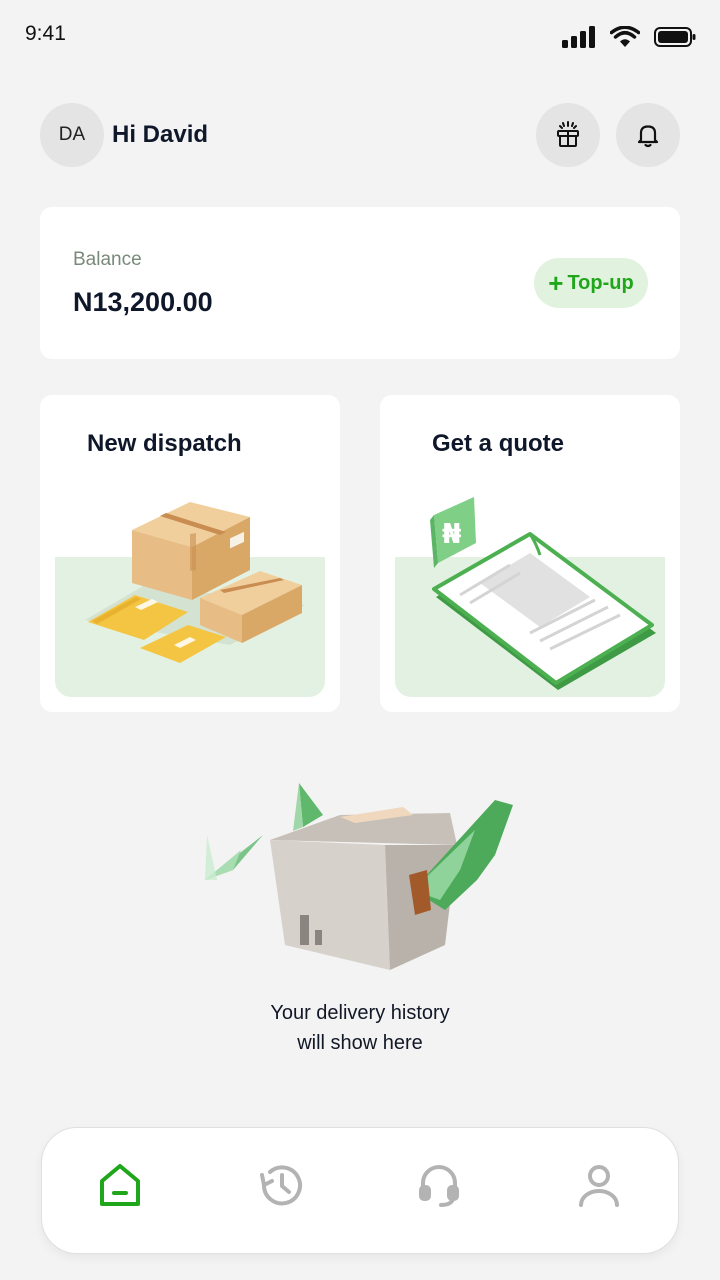 Image resolution: width=720 pixels, height=1280 pixels. I want to click on nav-home, so click(120, 1185).